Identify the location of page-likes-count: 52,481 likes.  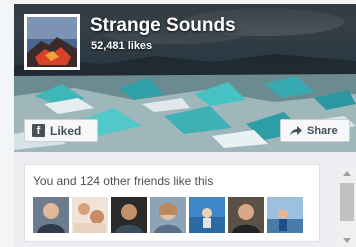
(122, 46).